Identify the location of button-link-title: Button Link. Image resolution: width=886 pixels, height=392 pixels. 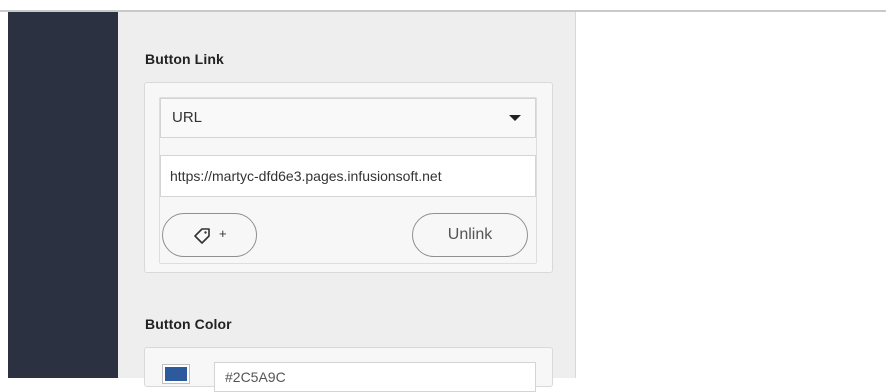
(184, 59).